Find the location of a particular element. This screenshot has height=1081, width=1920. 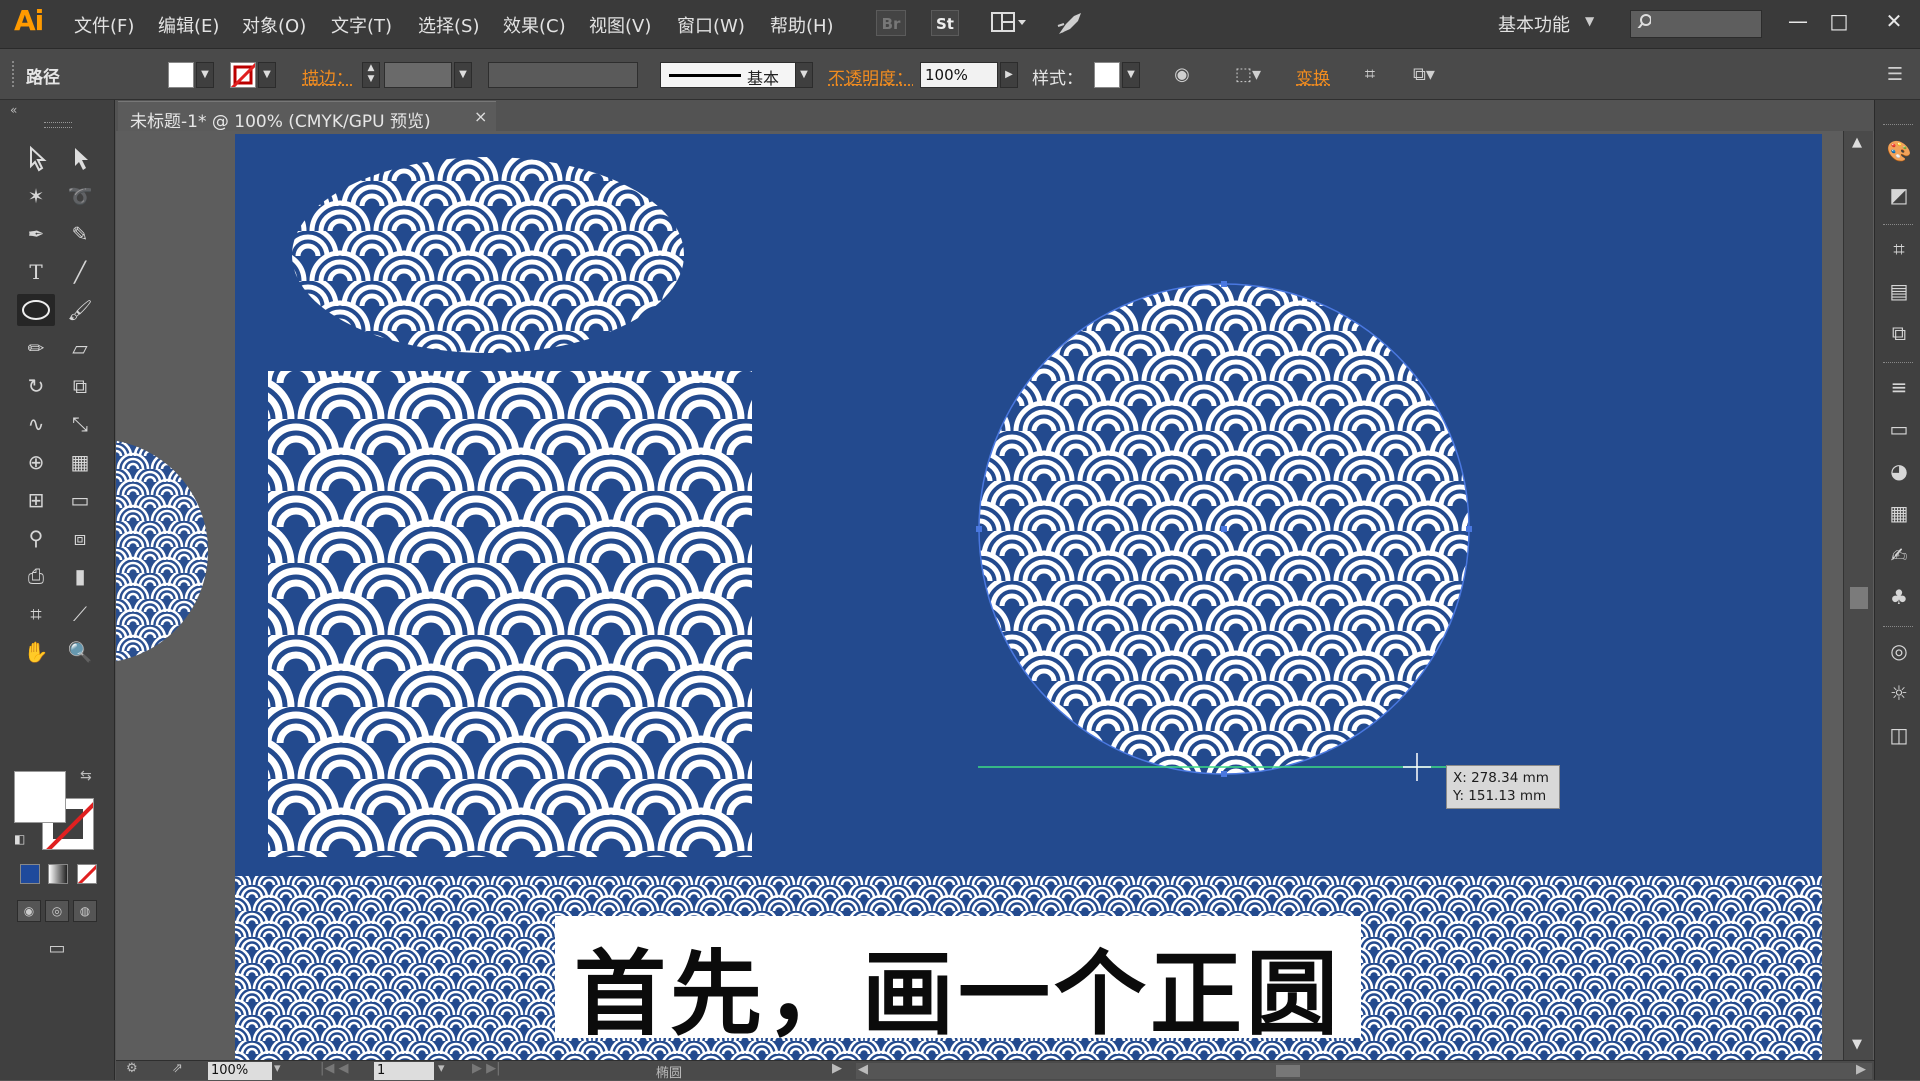

perspective-grid-icon: ▦ is located at coordinates (80, 462).